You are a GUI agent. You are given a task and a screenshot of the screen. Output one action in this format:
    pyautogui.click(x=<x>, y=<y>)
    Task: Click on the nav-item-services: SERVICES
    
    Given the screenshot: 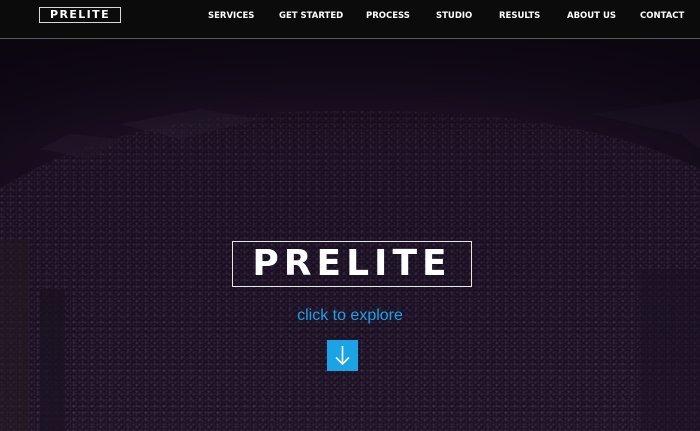 What is the action you would take?
    pyautogui.click(x=231, y=16)
    